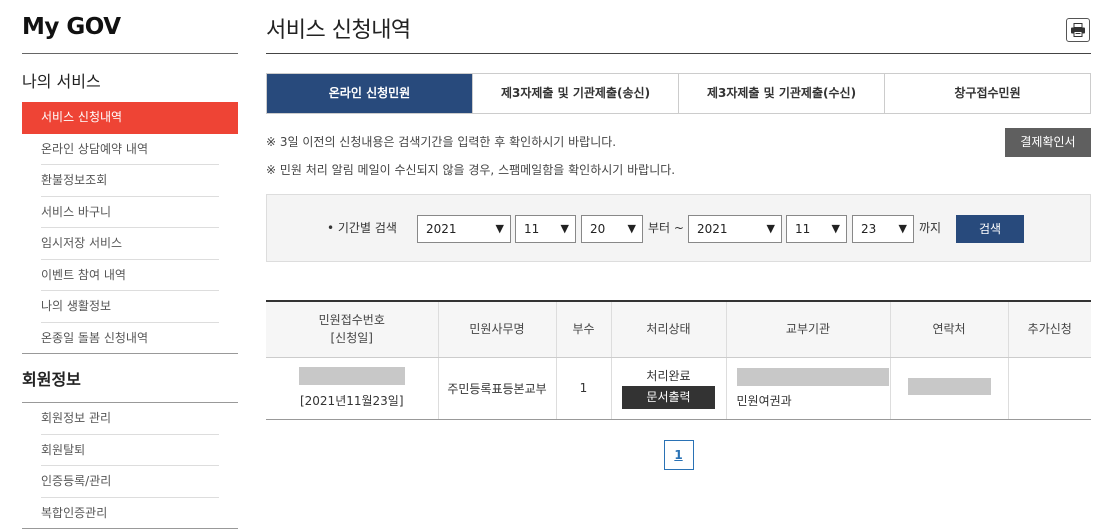  I want to click on from-year-value: 2021, so click(441, 229).